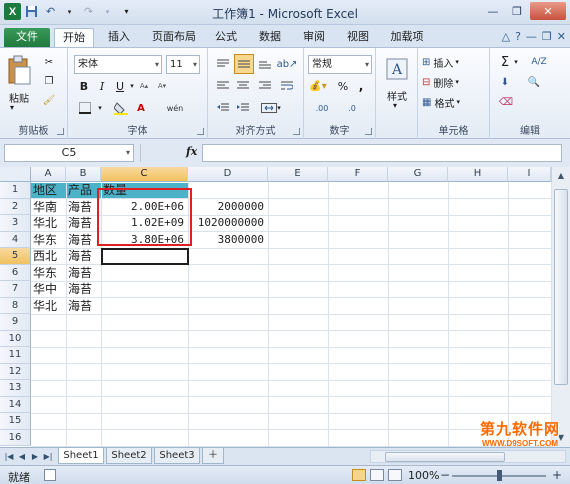 The image size is (570, 484). I want to click on zoom-in-icon: +, so click(557, 475).